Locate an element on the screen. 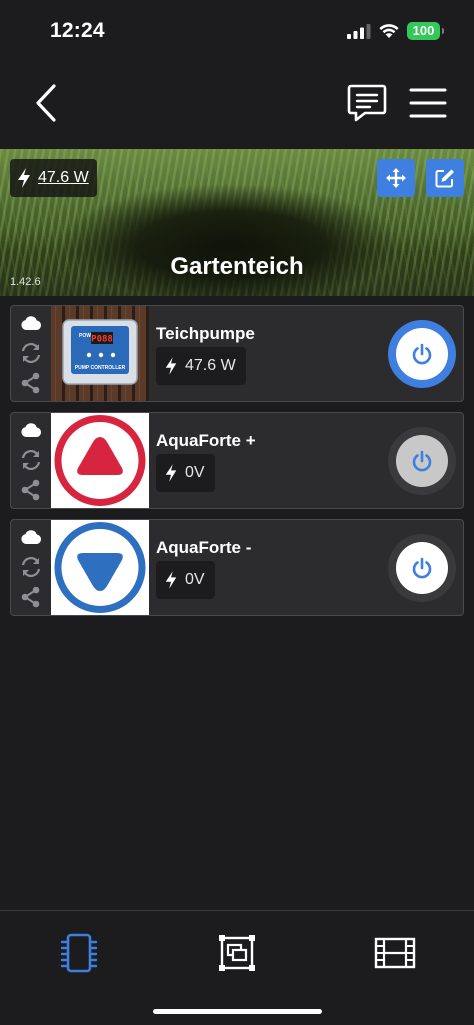 This screenshot has width=474, height=1025. tab-scenes is located at coordinates (395, 953).